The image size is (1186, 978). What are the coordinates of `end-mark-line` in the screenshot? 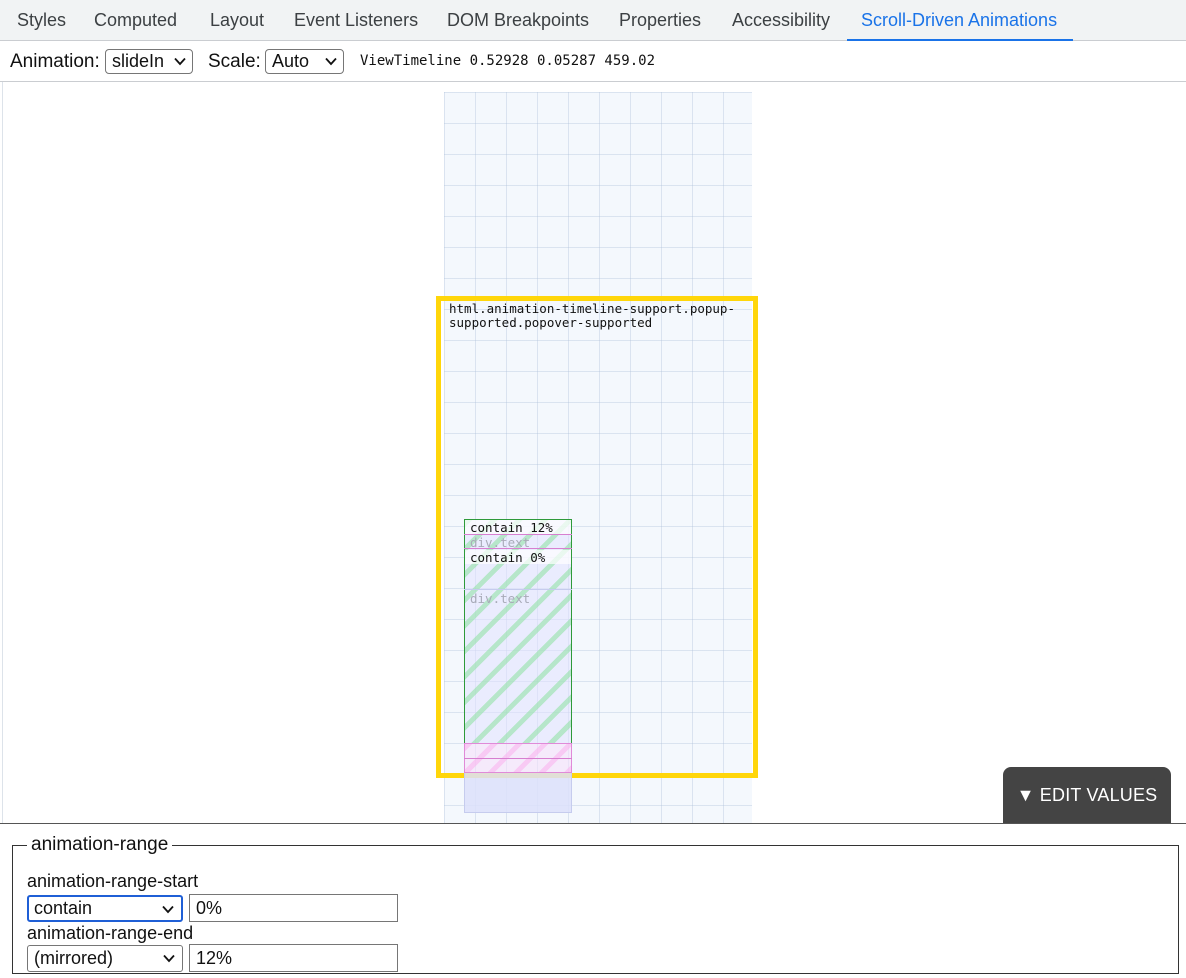 It's located at (518, 548).